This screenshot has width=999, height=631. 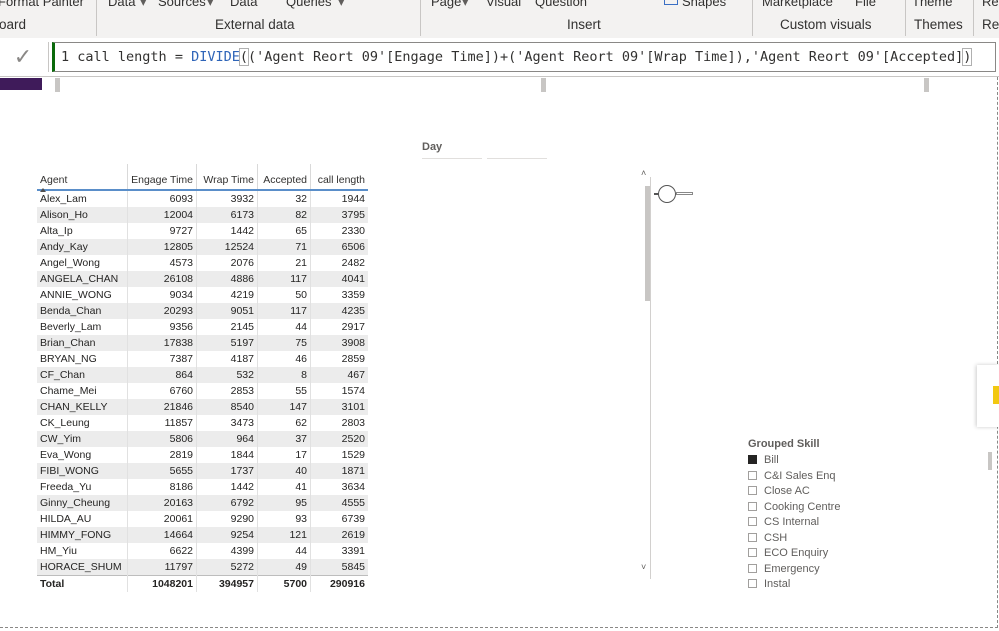 What do you see at coordinates (202, 311) in the screenshot?
I see `table-row: Benda_Chan 20293 9051 117 4235` at bounding box center [202, 311].